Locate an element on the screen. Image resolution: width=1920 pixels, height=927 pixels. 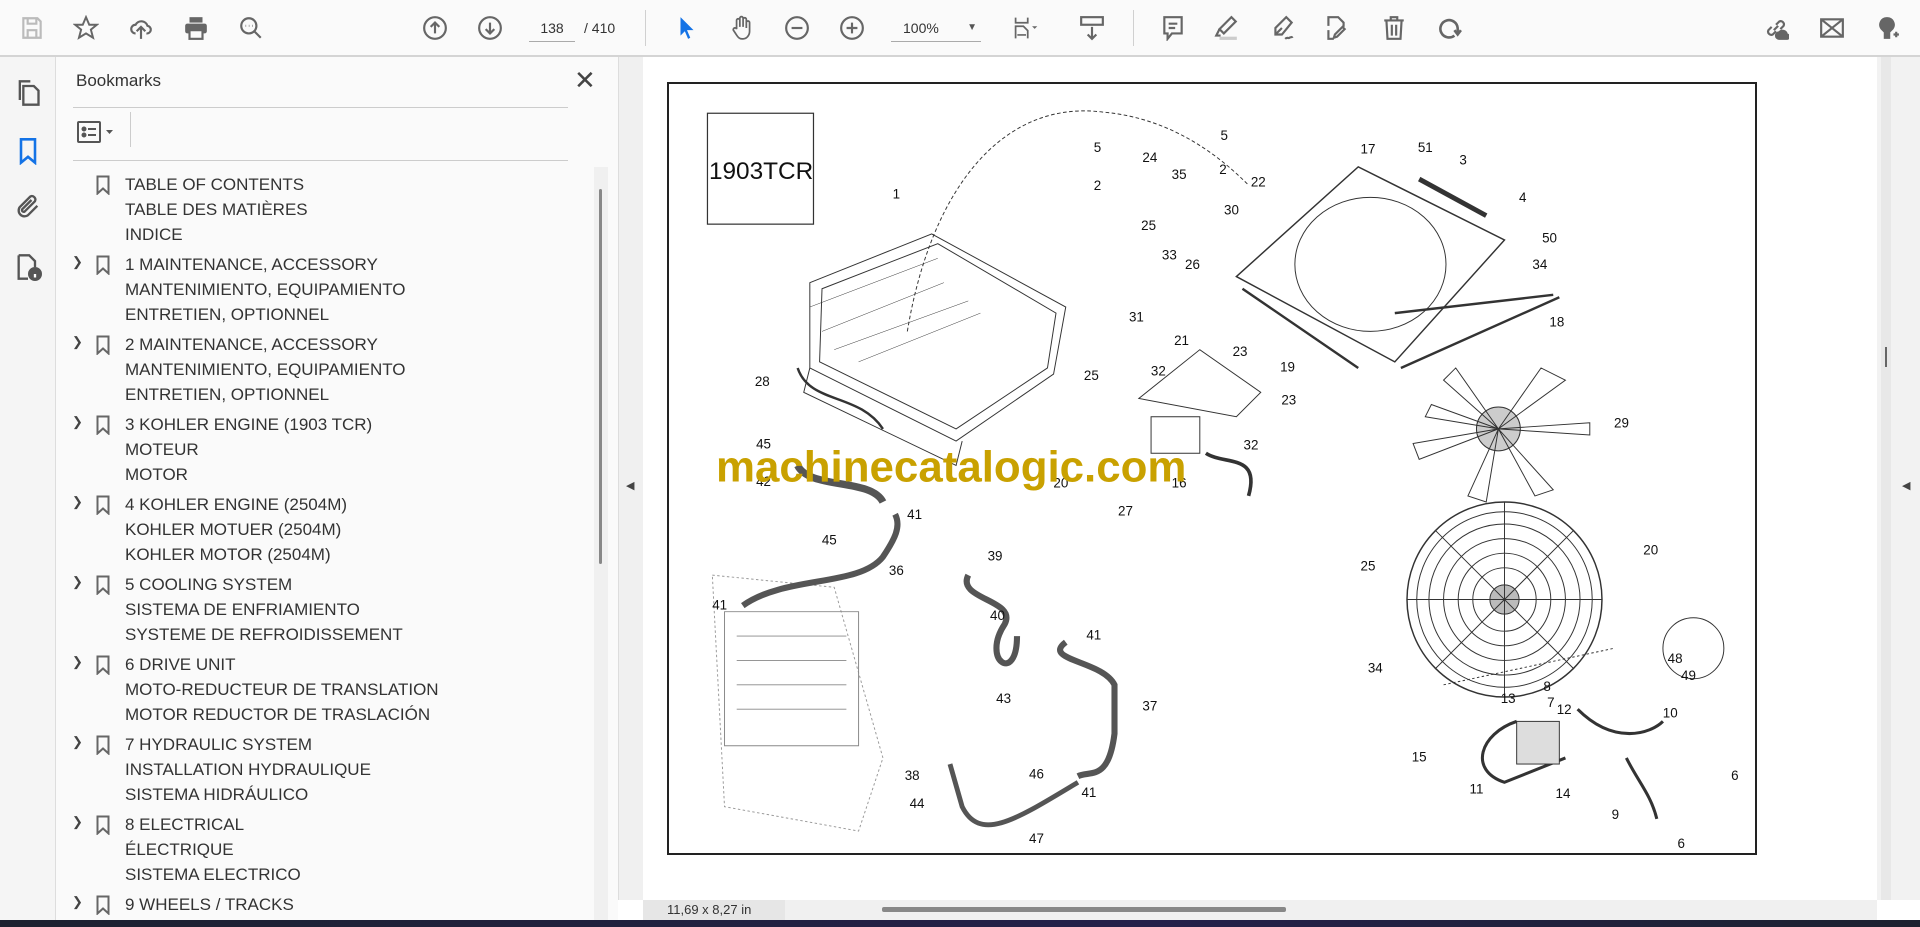
next-page-button is located at coordinates (490, 28).